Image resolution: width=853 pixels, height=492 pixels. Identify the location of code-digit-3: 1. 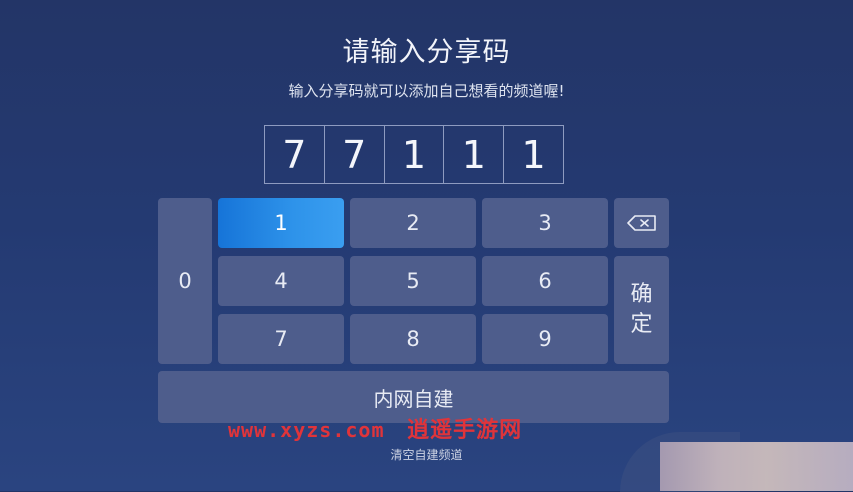
(415, 154).